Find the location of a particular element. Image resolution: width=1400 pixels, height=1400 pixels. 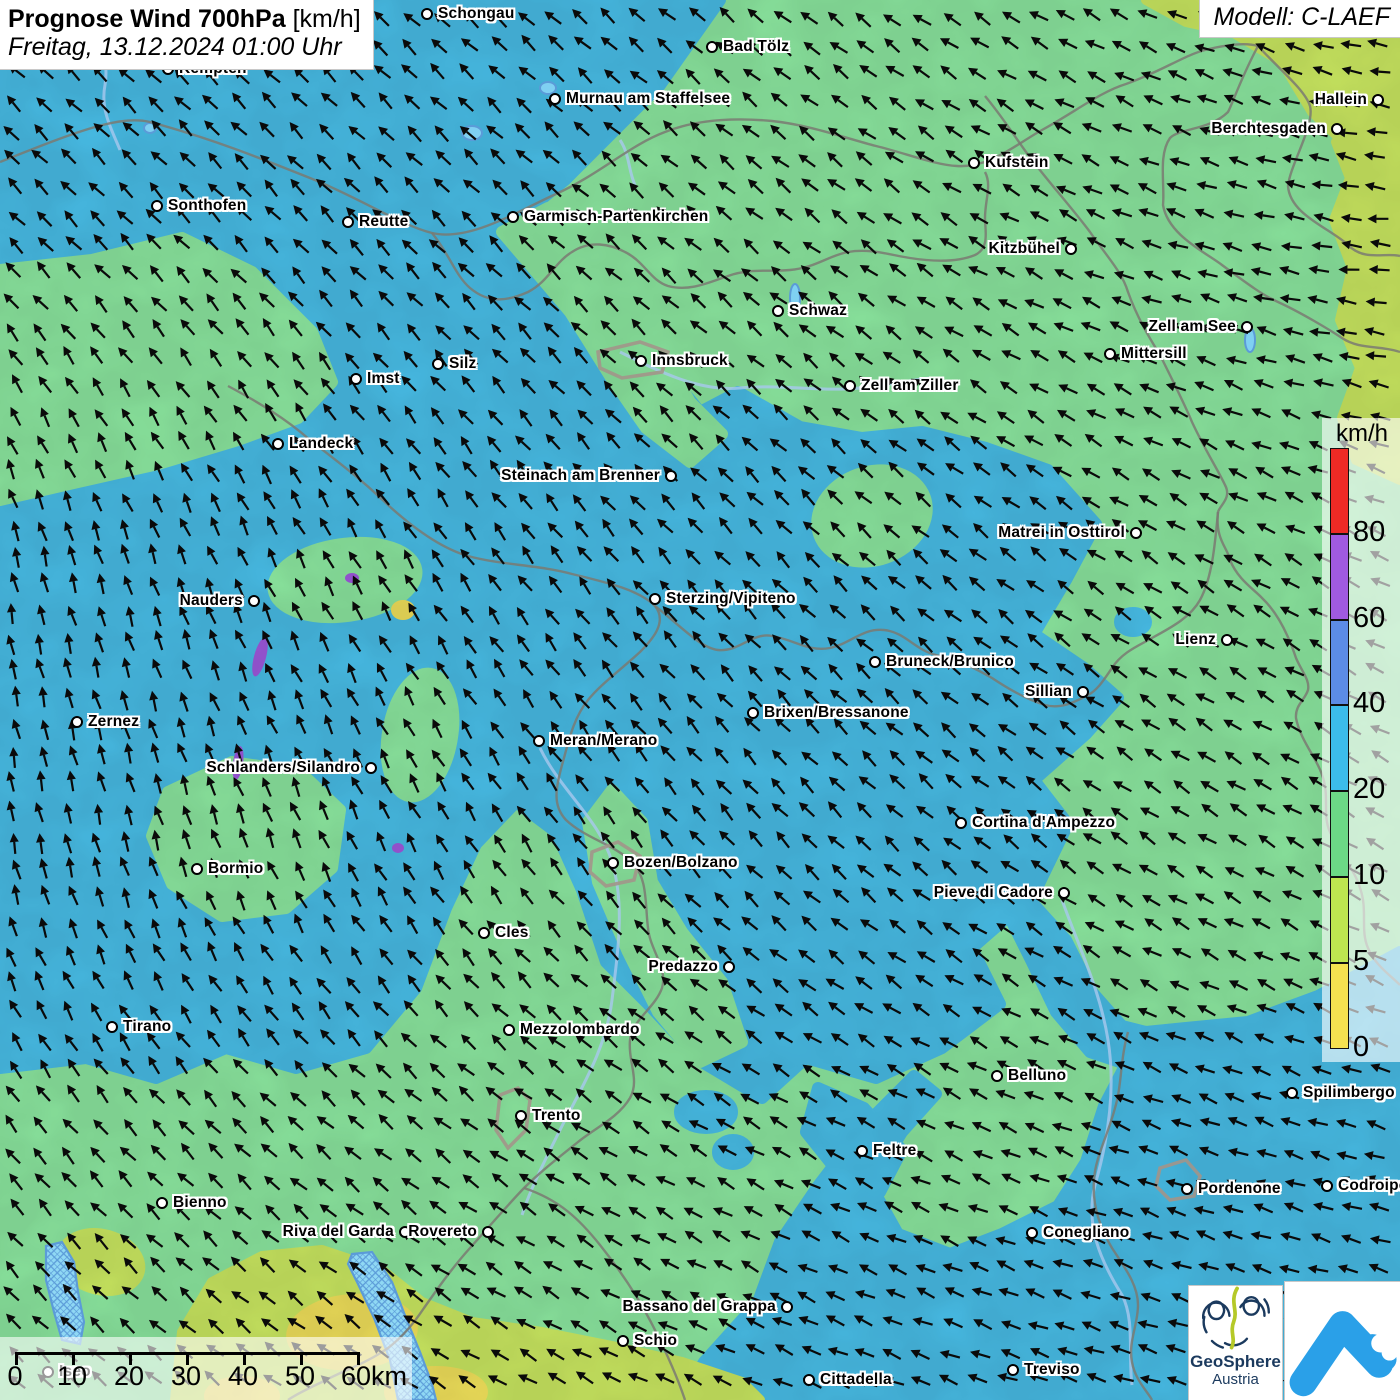

scalebar-label-10: 10 is located at coordinates (72, 1376).